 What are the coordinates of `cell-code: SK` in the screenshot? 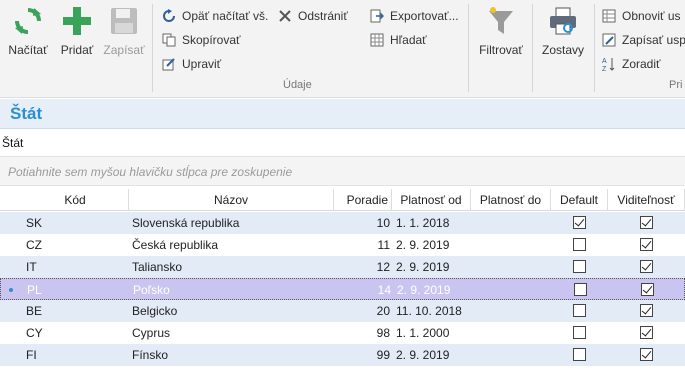 It's located at (76, 223).